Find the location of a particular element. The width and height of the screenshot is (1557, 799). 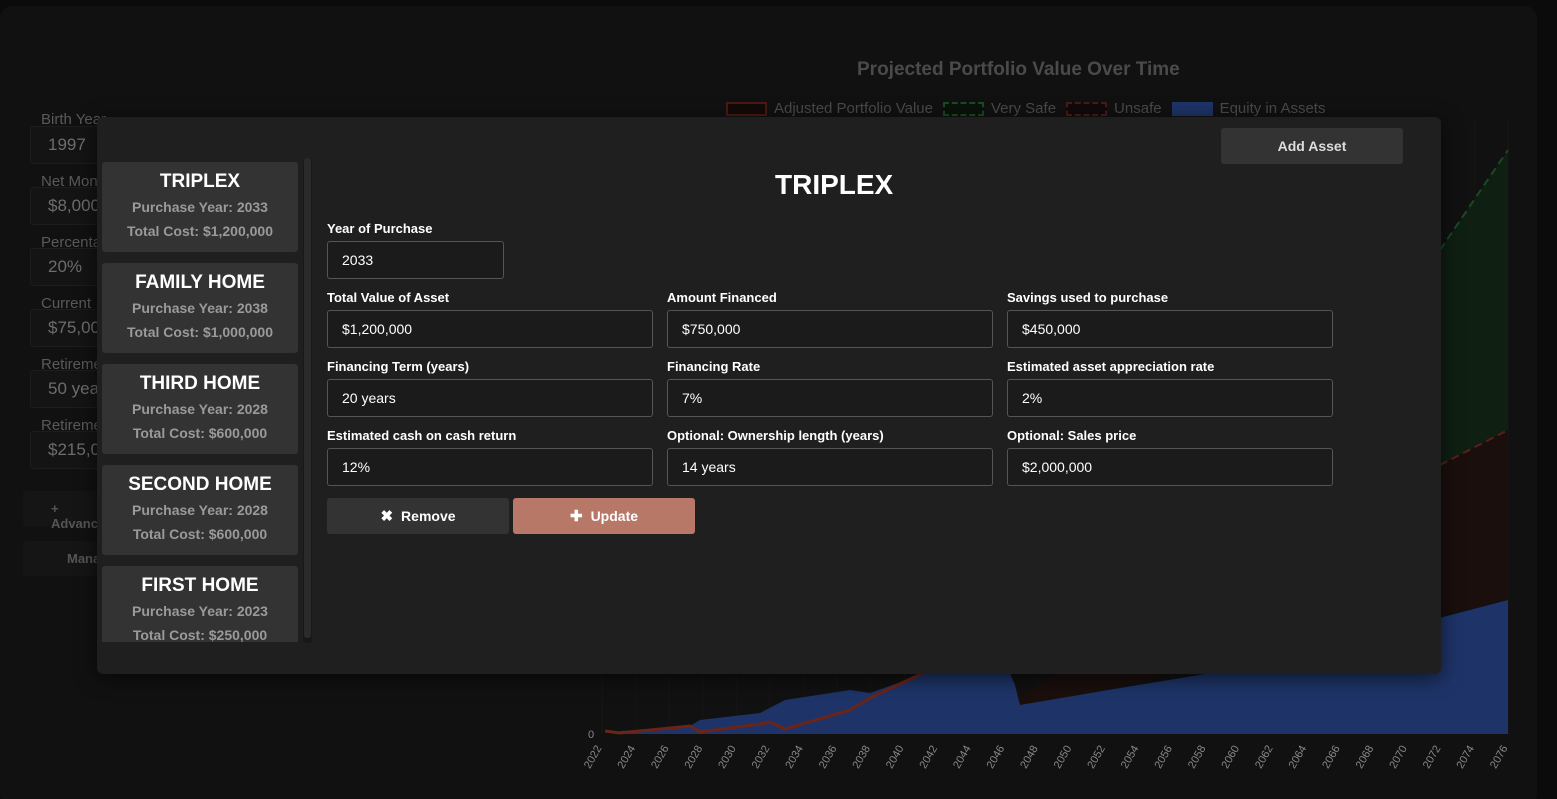

y-tick-0: 0 is located at coordinates (591, 735).